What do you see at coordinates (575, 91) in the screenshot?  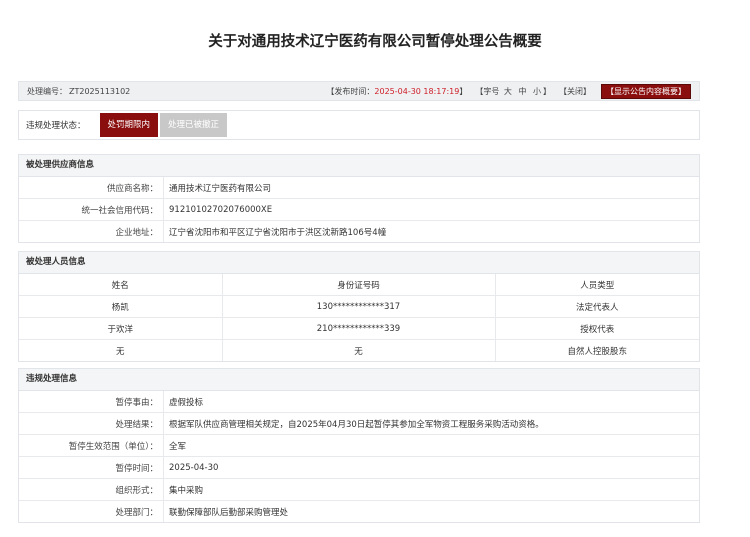 I see `close-link: 【关闭】` at bounding box center [575, 91].